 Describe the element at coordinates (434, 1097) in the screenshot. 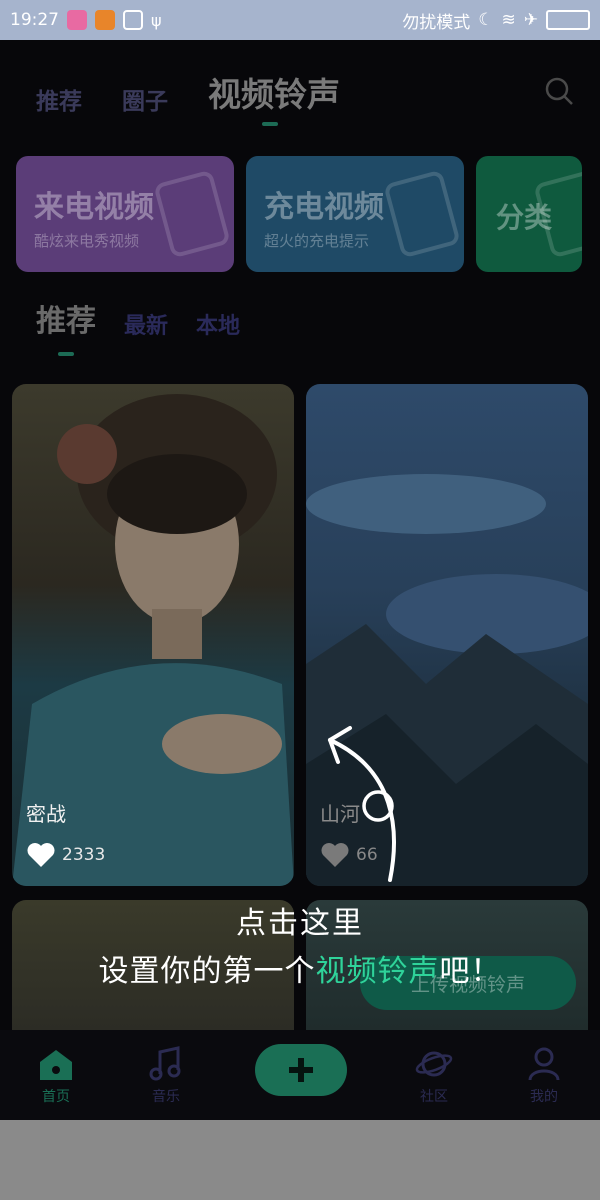

I see `nav-label: 社区` at that location.